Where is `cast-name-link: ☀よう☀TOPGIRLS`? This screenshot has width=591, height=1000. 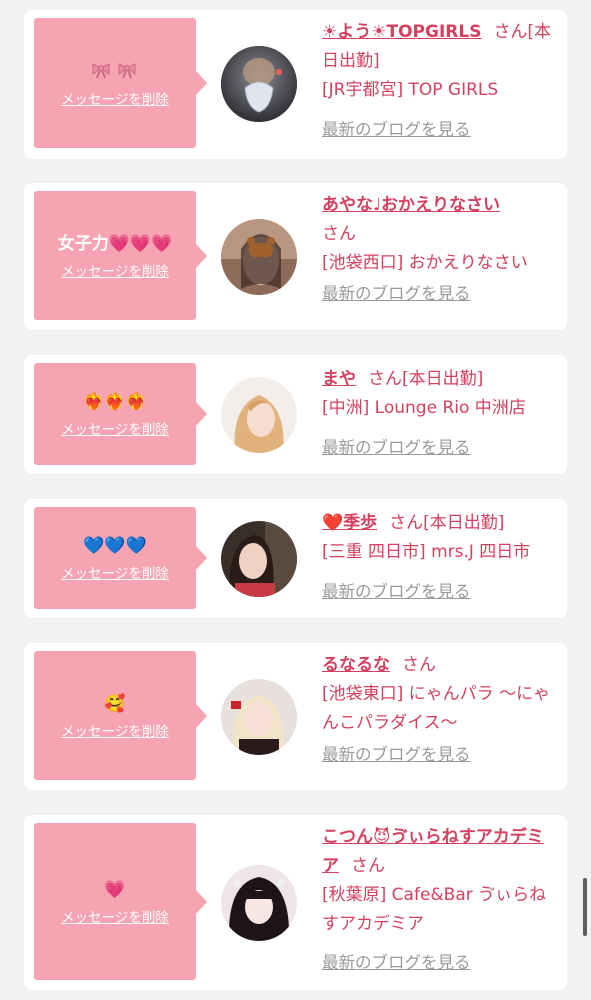
cast-name-link: ☀よう☀TOPGIRLS is located at coordinates (401, 32).